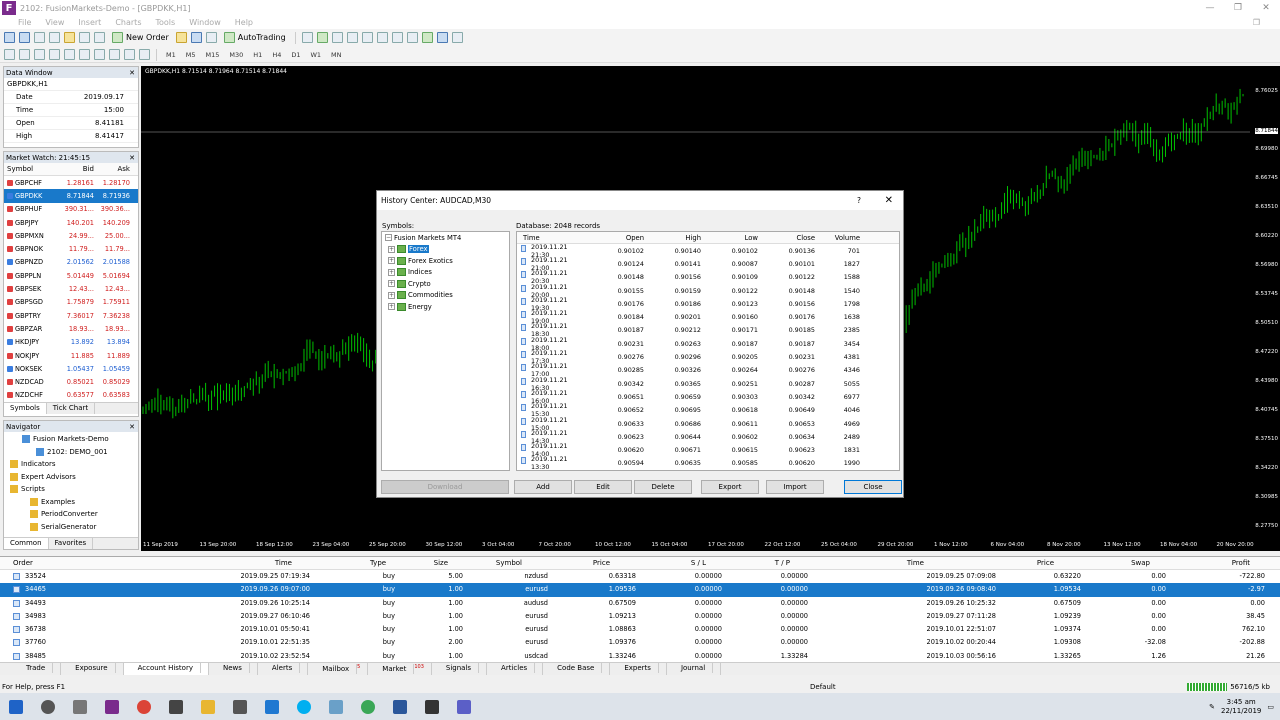 The height and width of the screenshot is (720, 1280). Describe the element at coordinates (336, 706) in the screenshot. I see `app-icon` at that location.